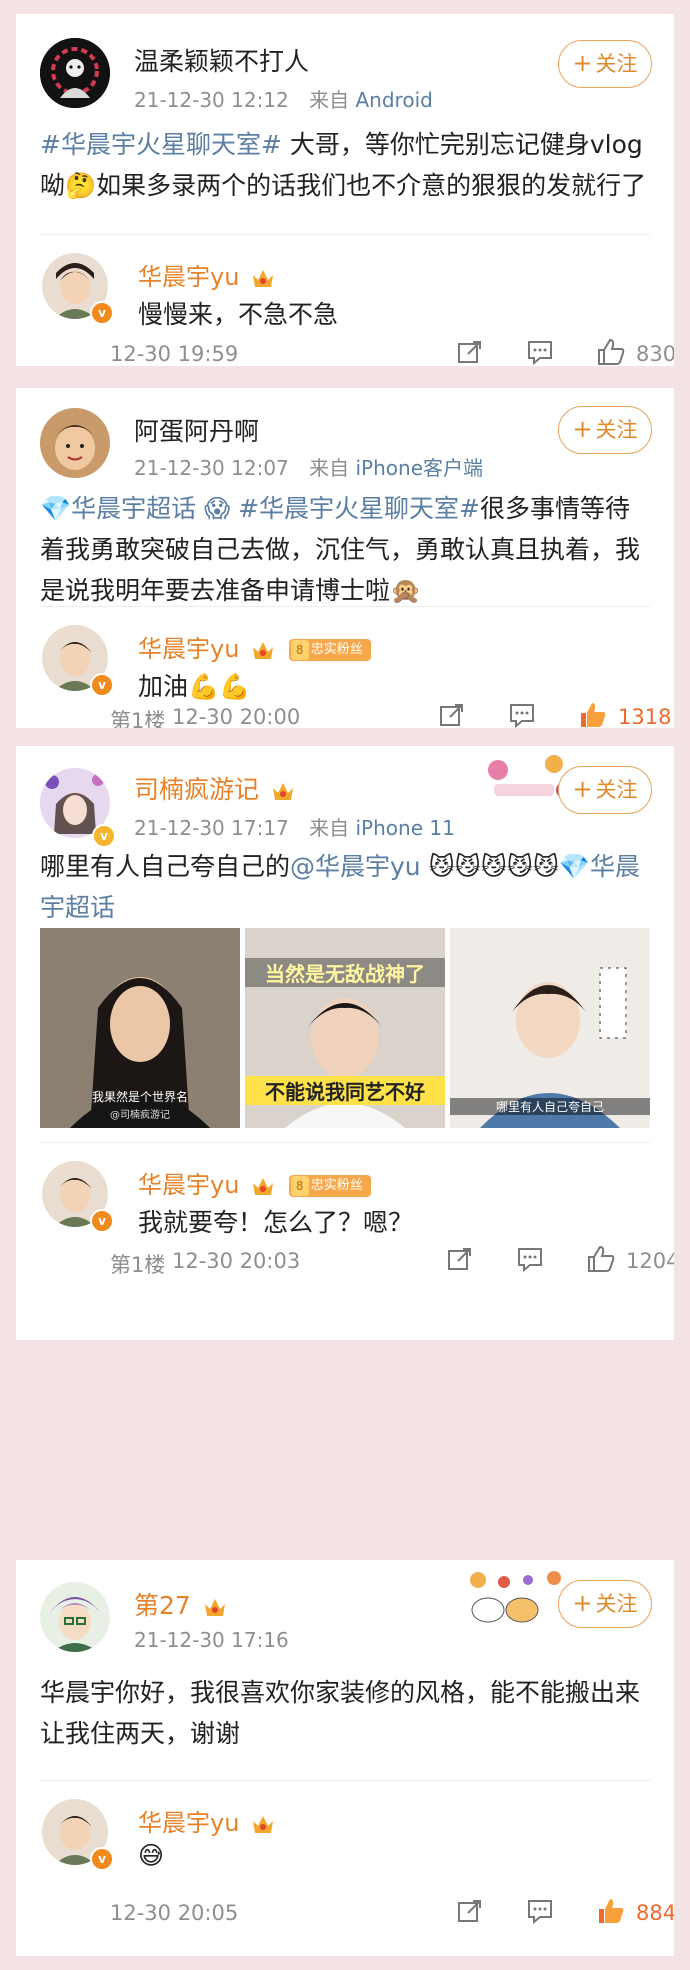  Describe the element at coordinates (655, 1913) in the screenshot. I see `like-count: 884` at that location.